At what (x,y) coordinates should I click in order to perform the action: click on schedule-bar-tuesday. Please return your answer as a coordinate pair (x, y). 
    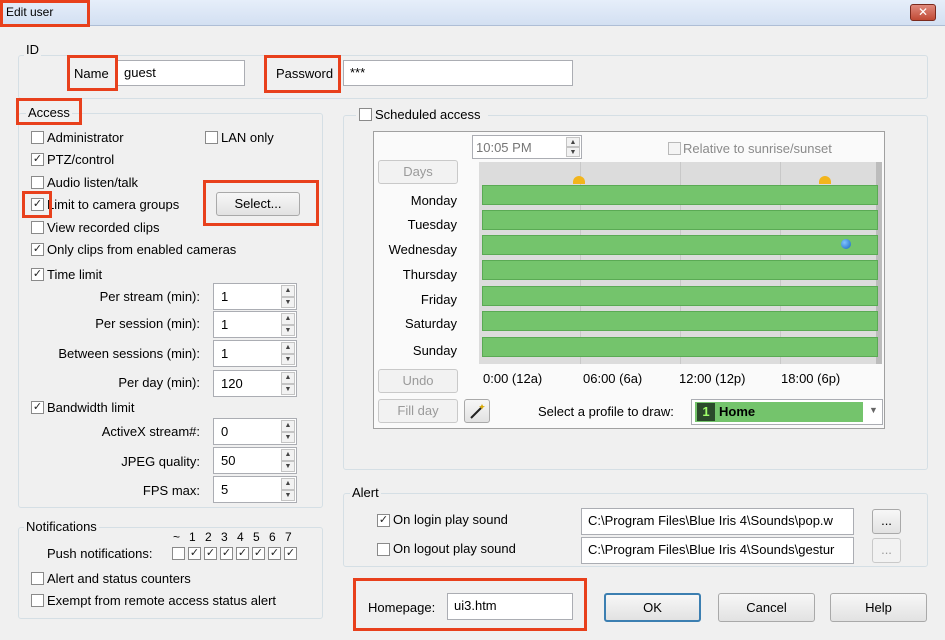
    Looking at the image, I should click on (680, 220).